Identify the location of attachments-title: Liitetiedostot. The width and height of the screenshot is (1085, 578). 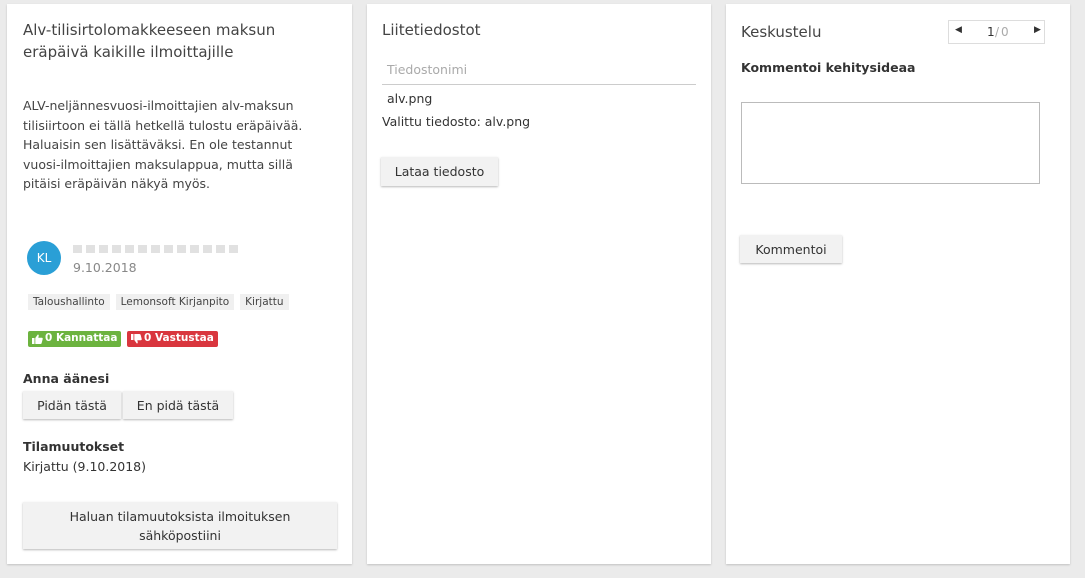
(431, 30).